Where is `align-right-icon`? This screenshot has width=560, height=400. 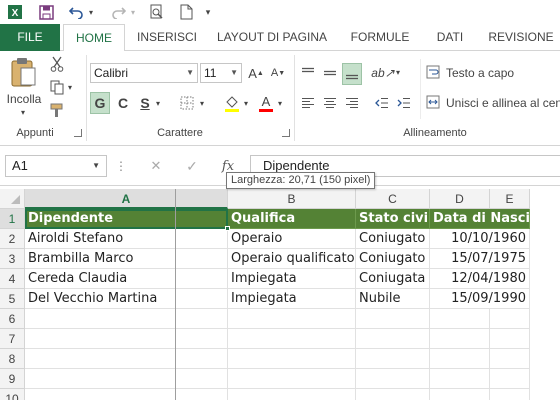 align-right-icon is located at coordinates (352, 103).